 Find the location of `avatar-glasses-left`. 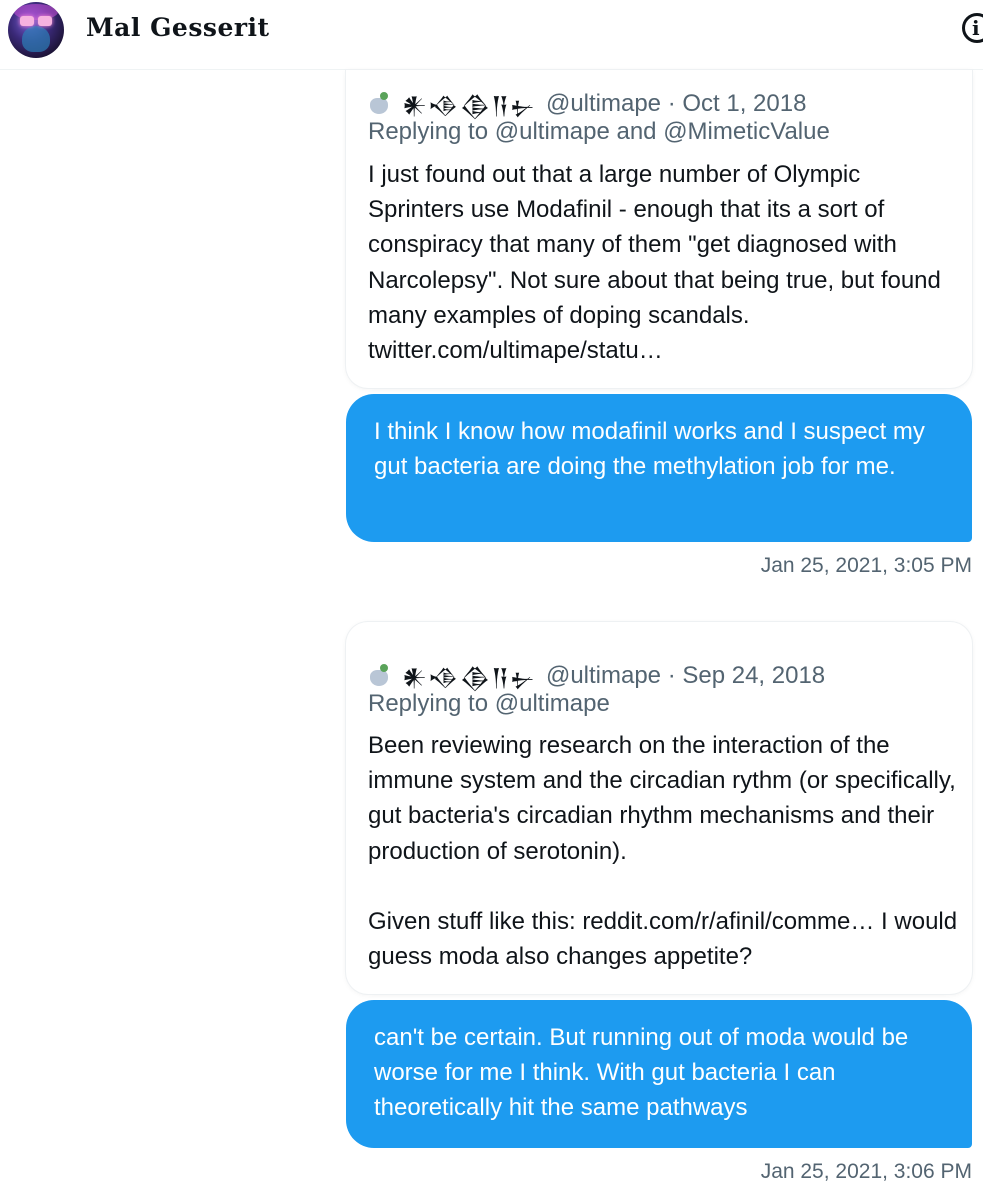

avatar-glasses-left is located at coordinates (27, 21).